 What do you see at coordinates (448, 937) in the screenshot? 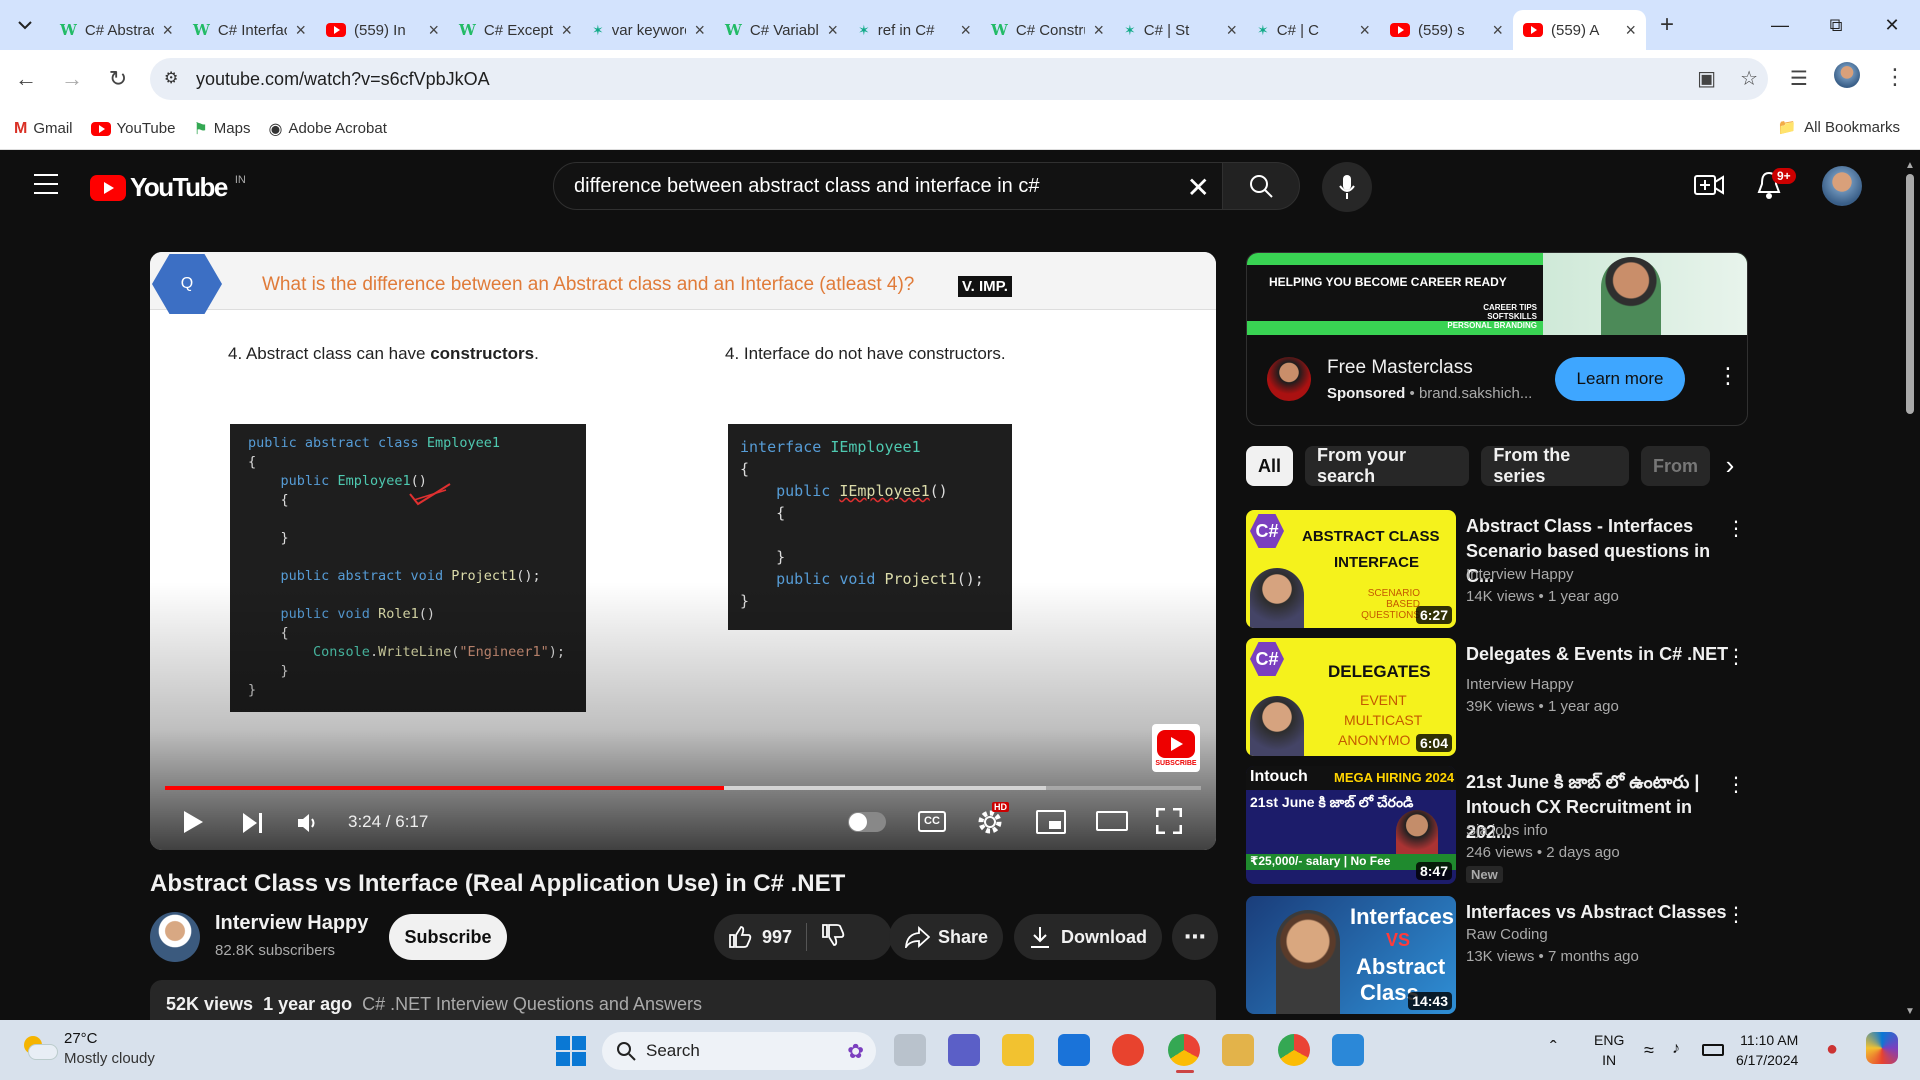
I see `subscribe-button: Subscribe` at bounding box center [448, 937].